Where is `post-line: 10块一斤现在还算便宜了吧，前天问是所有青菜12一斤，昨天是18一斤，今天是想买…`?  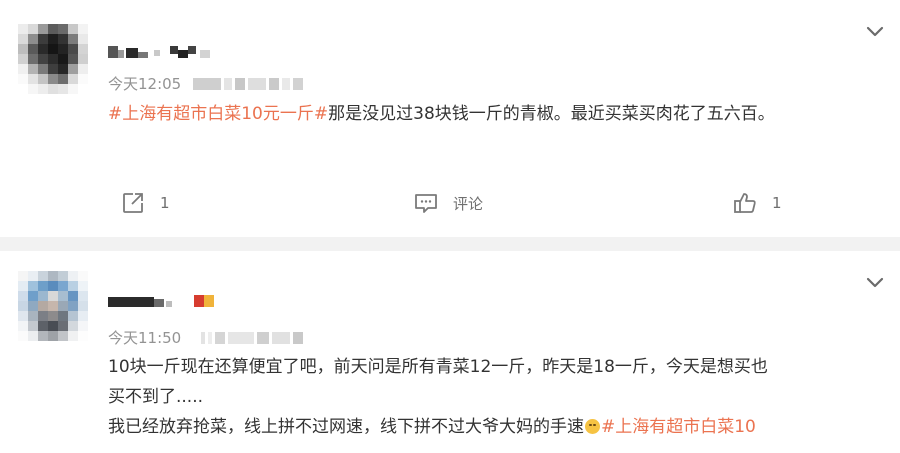 post-line: 10块一斤现在还算便宜了吧，前天问是所有青菜12一斤，昨天是18一斤，今天是想买… is located at coordinates (438, 367).